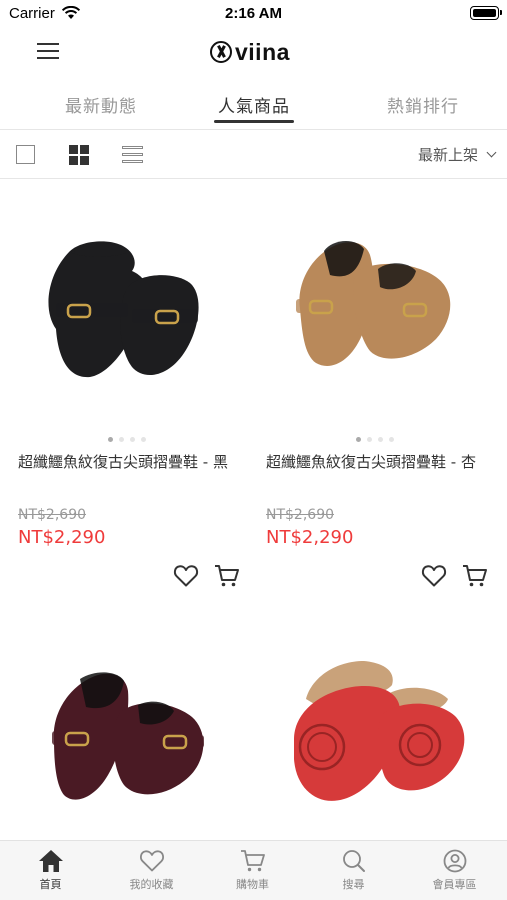  What do you see at coordinates (25, 154) in the screenshot?
I see `single-view-icon` at bounding box center [25, 154].